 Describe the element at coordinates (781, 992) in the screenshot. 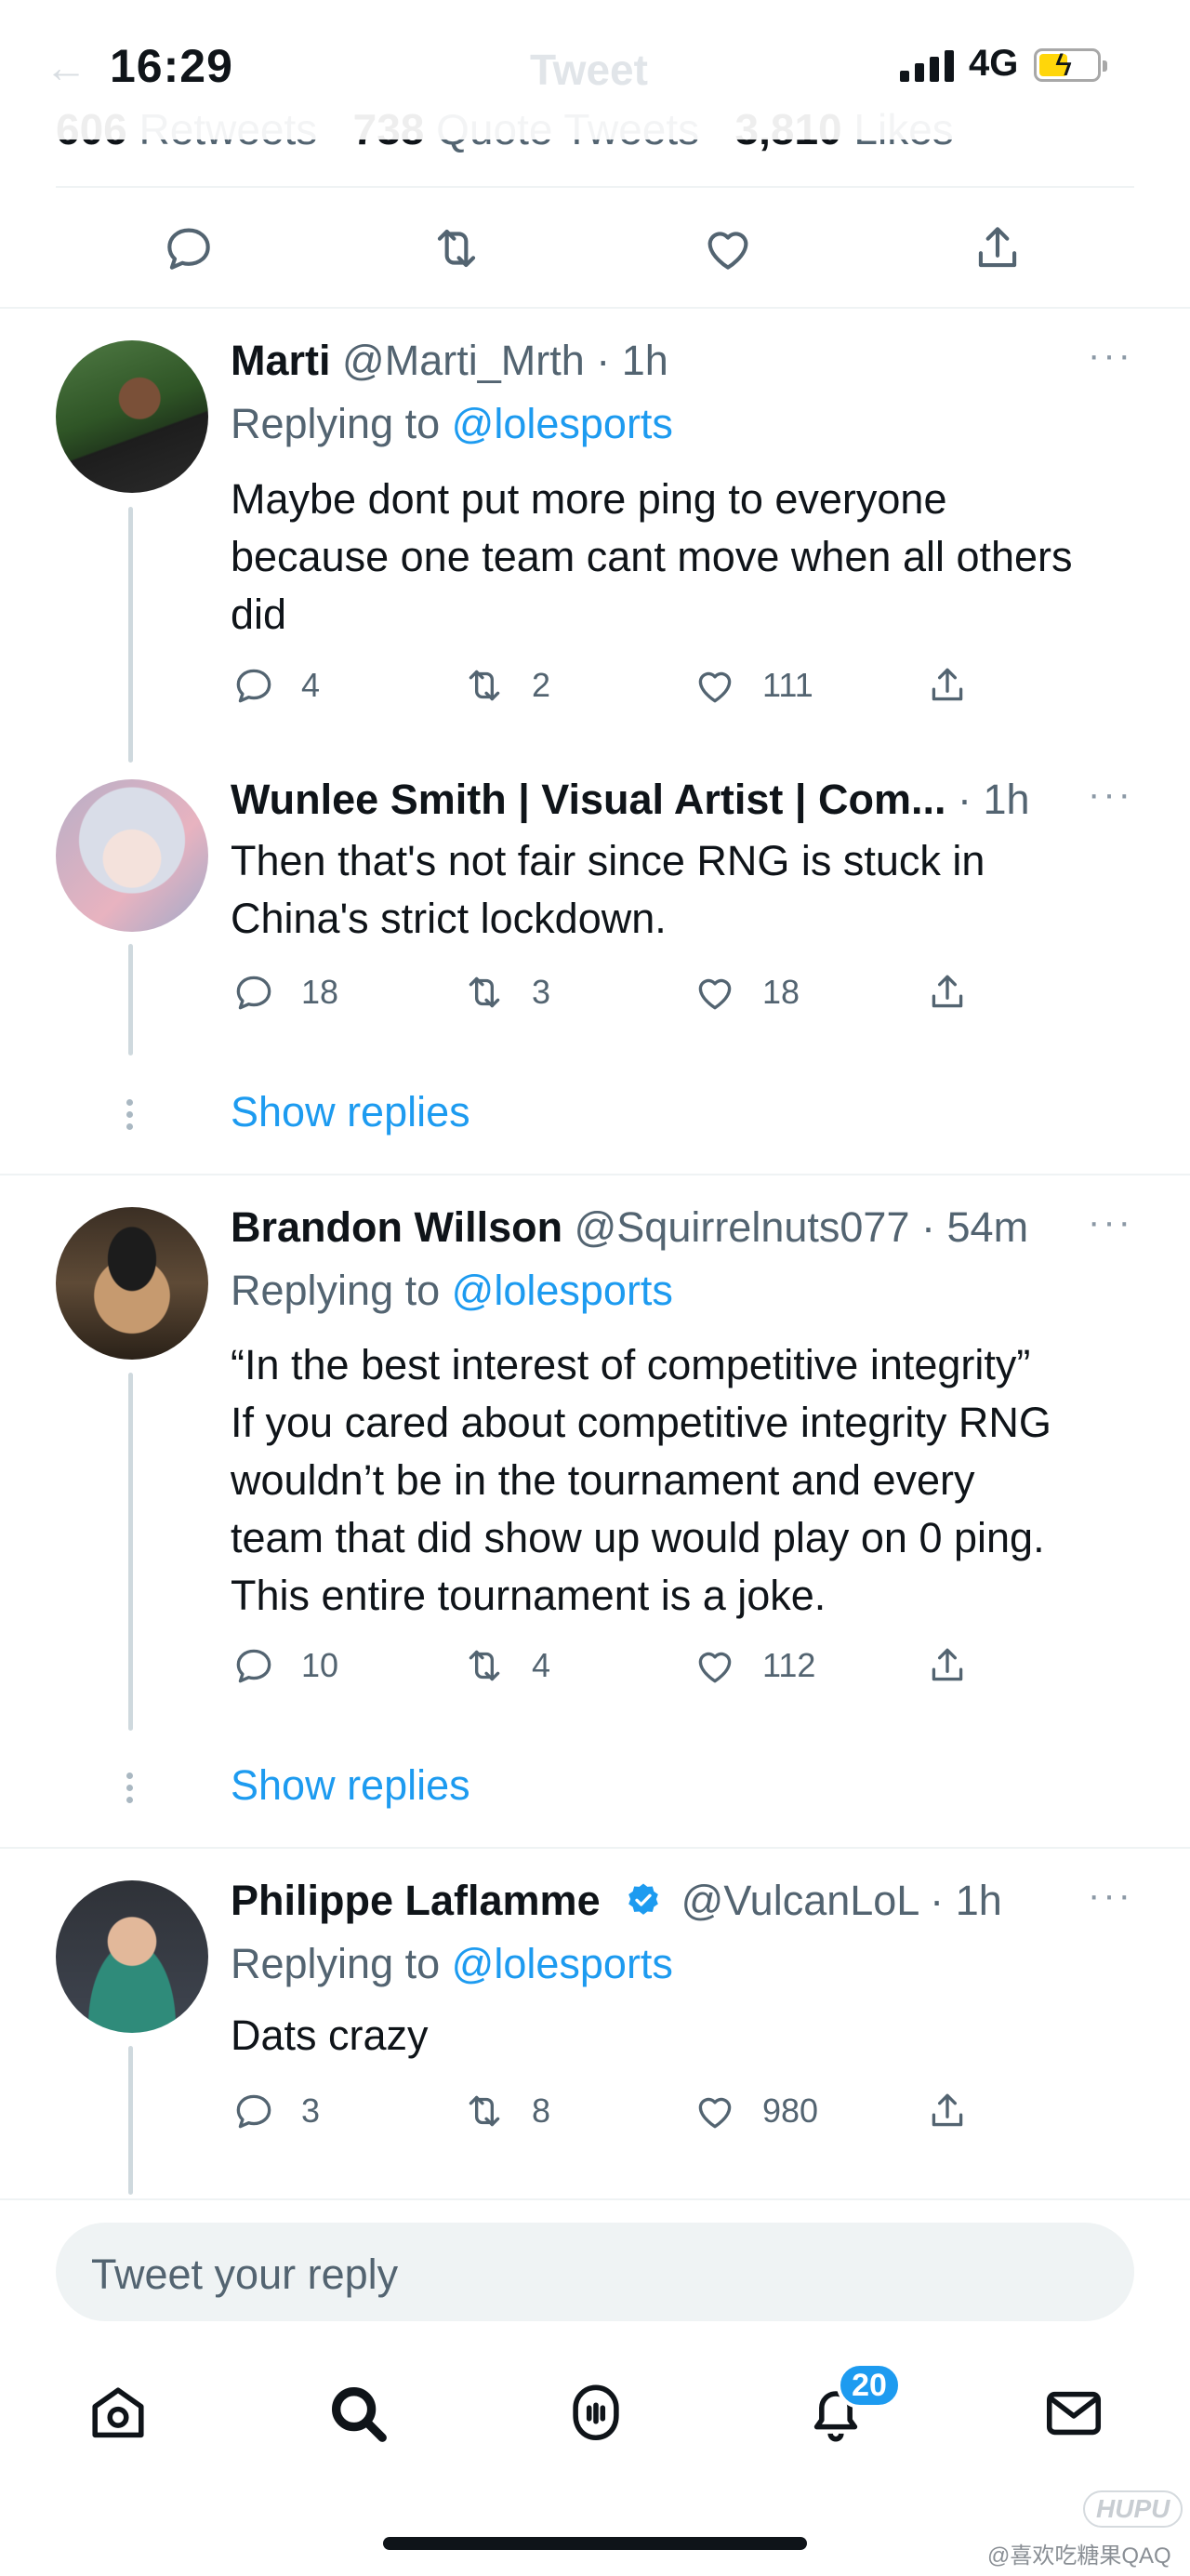

I see `like-count: 18` at that location.